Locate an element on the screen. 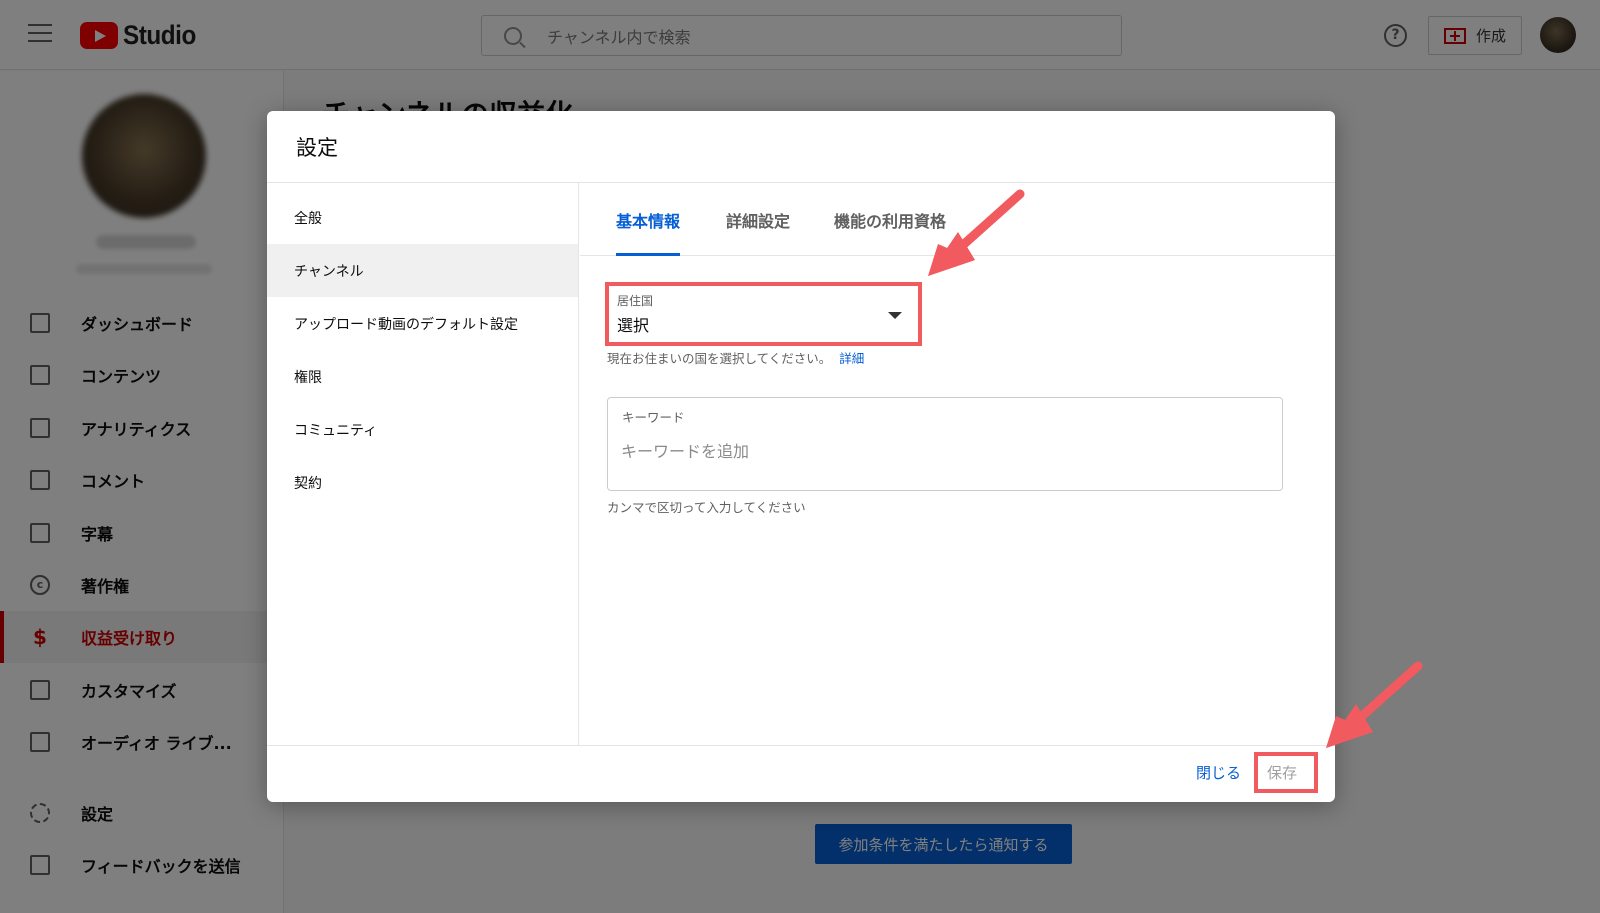 Image resolution: width=1600 pixels, height=913 pixels. annotation-arrow-save is located at coordinates (1374, 704).